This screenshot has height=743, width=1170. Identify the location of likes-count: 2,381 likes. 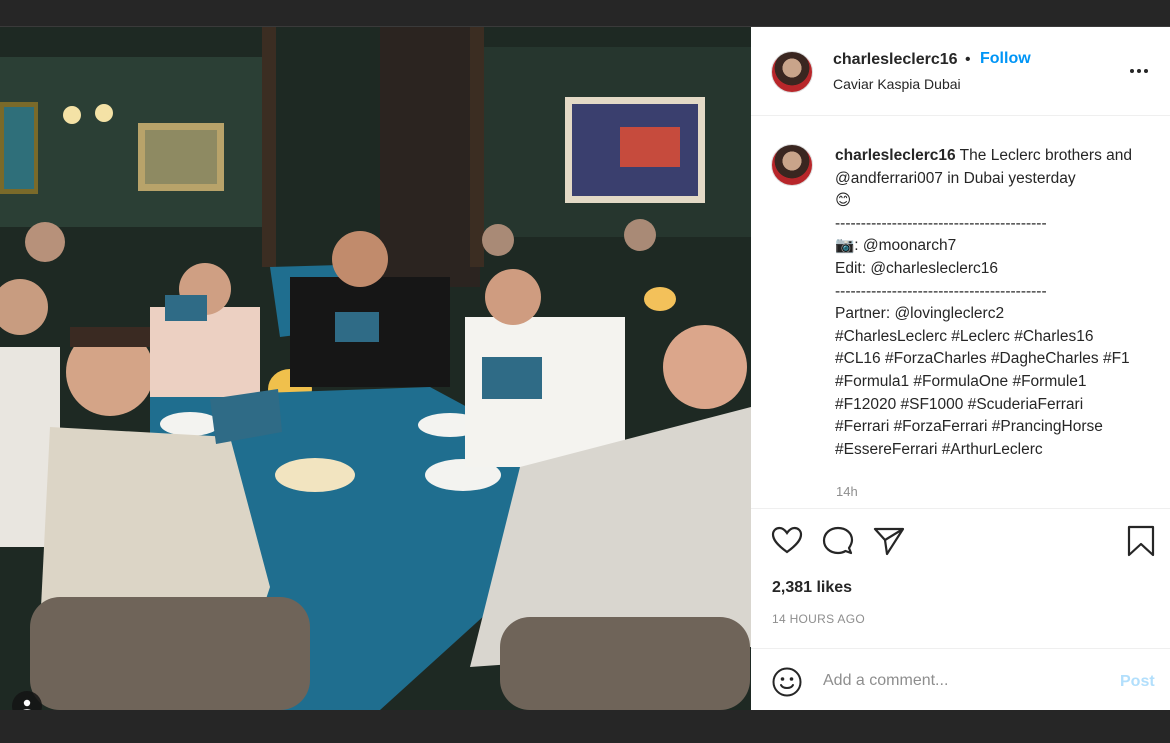
(812, 588).